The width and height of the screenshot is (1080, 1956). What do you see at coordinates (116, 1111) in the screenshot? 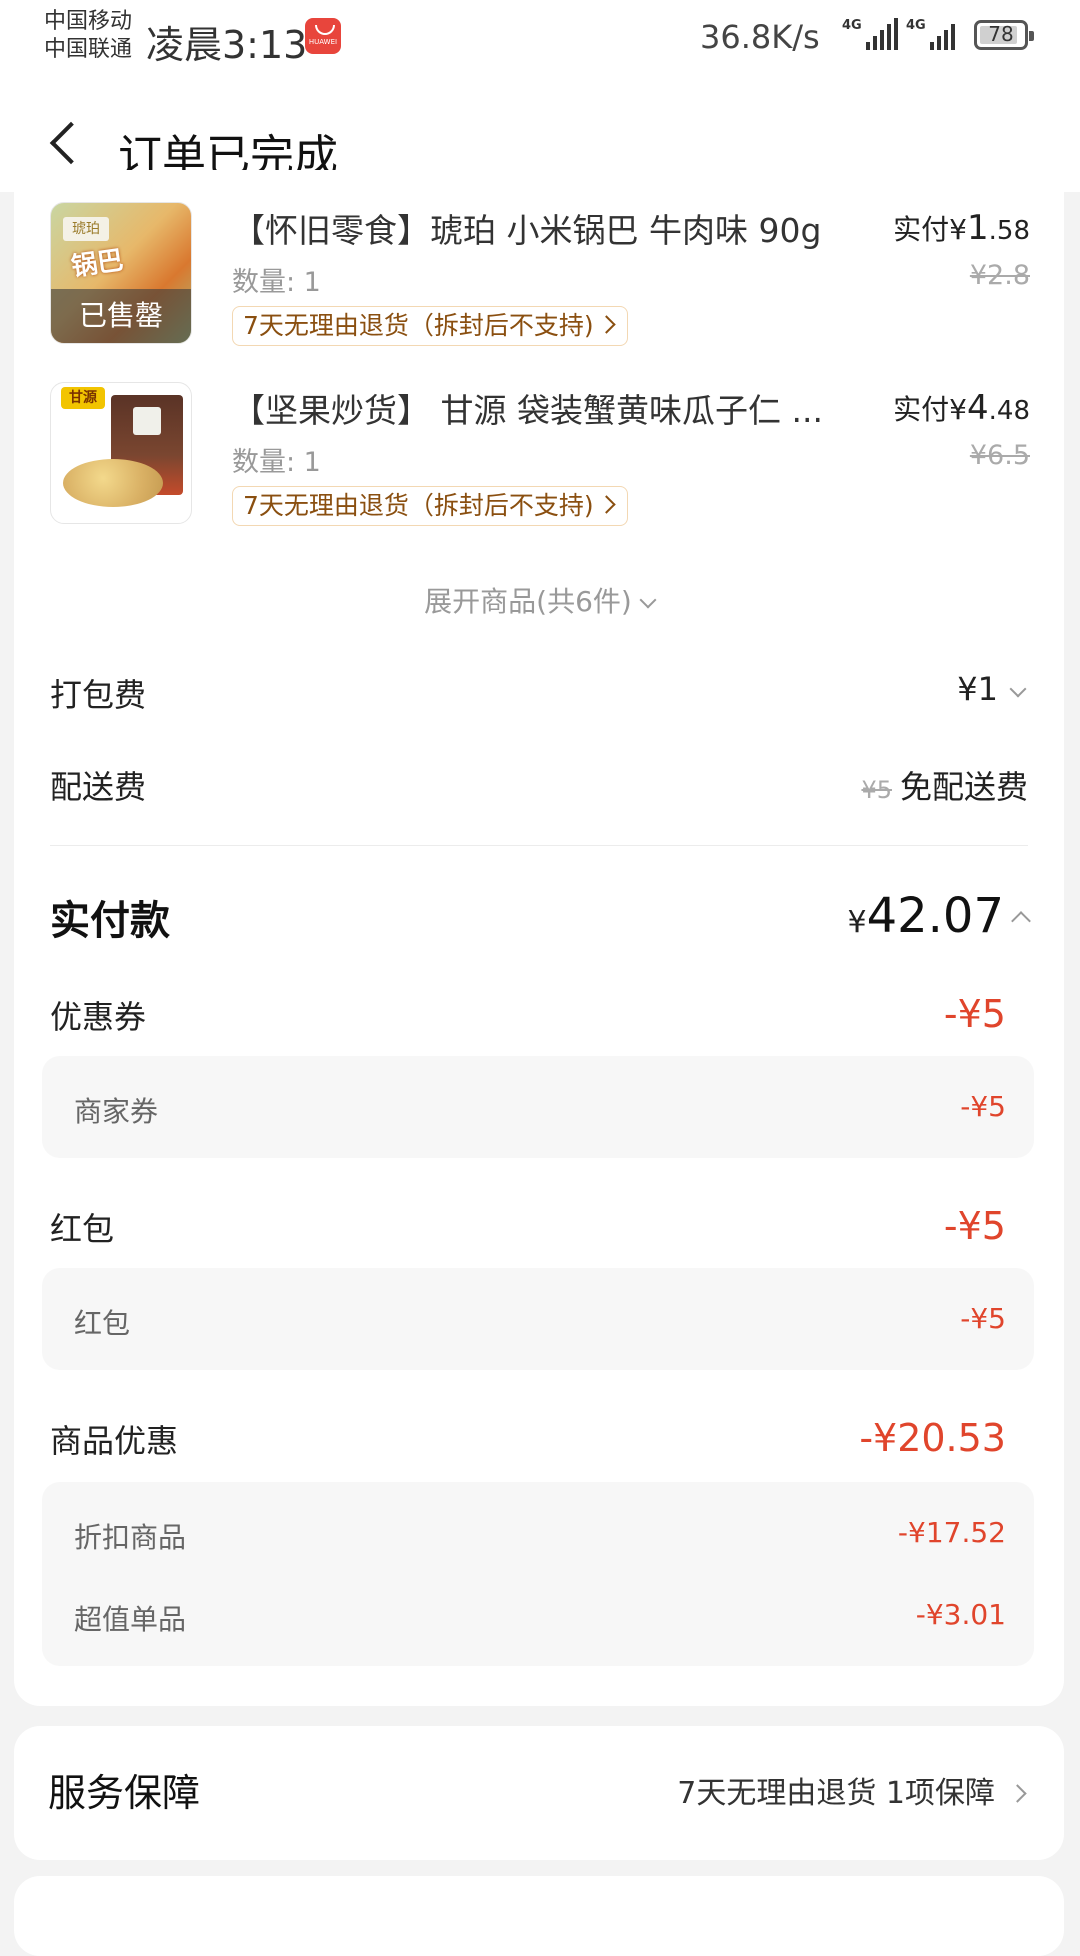
I see `merchant-coupon-label: 商家券` at bounding box center [116, 1111].